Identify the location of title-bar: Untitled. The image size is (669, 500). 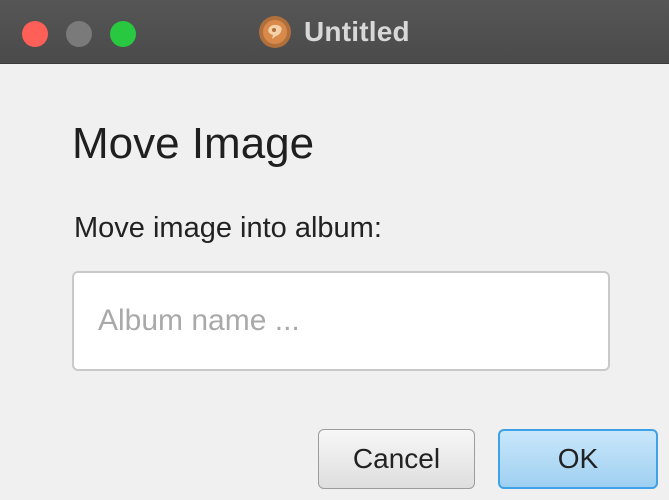
(334, 32).